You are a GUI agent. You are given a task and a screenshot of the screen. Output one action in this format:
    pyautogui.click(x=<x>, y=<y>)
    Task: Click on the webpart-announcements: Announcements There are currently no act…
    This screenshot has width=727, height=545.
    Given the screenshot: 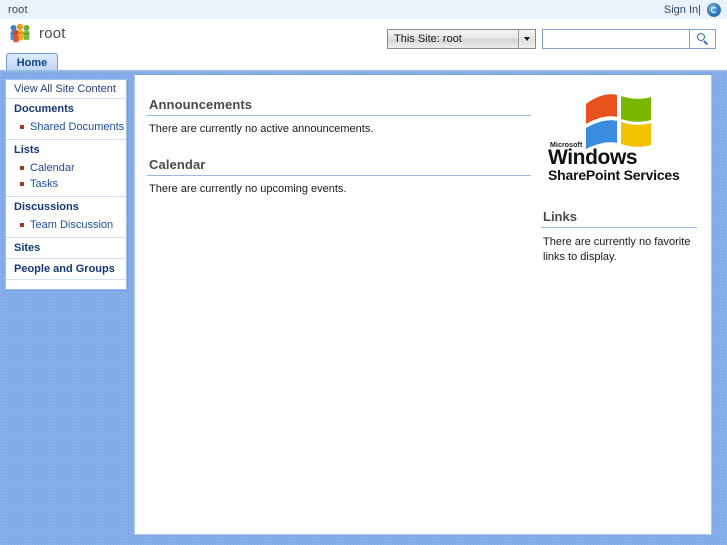 What is the action you would take?
    pyautogui.click(x=339, y=116)
    